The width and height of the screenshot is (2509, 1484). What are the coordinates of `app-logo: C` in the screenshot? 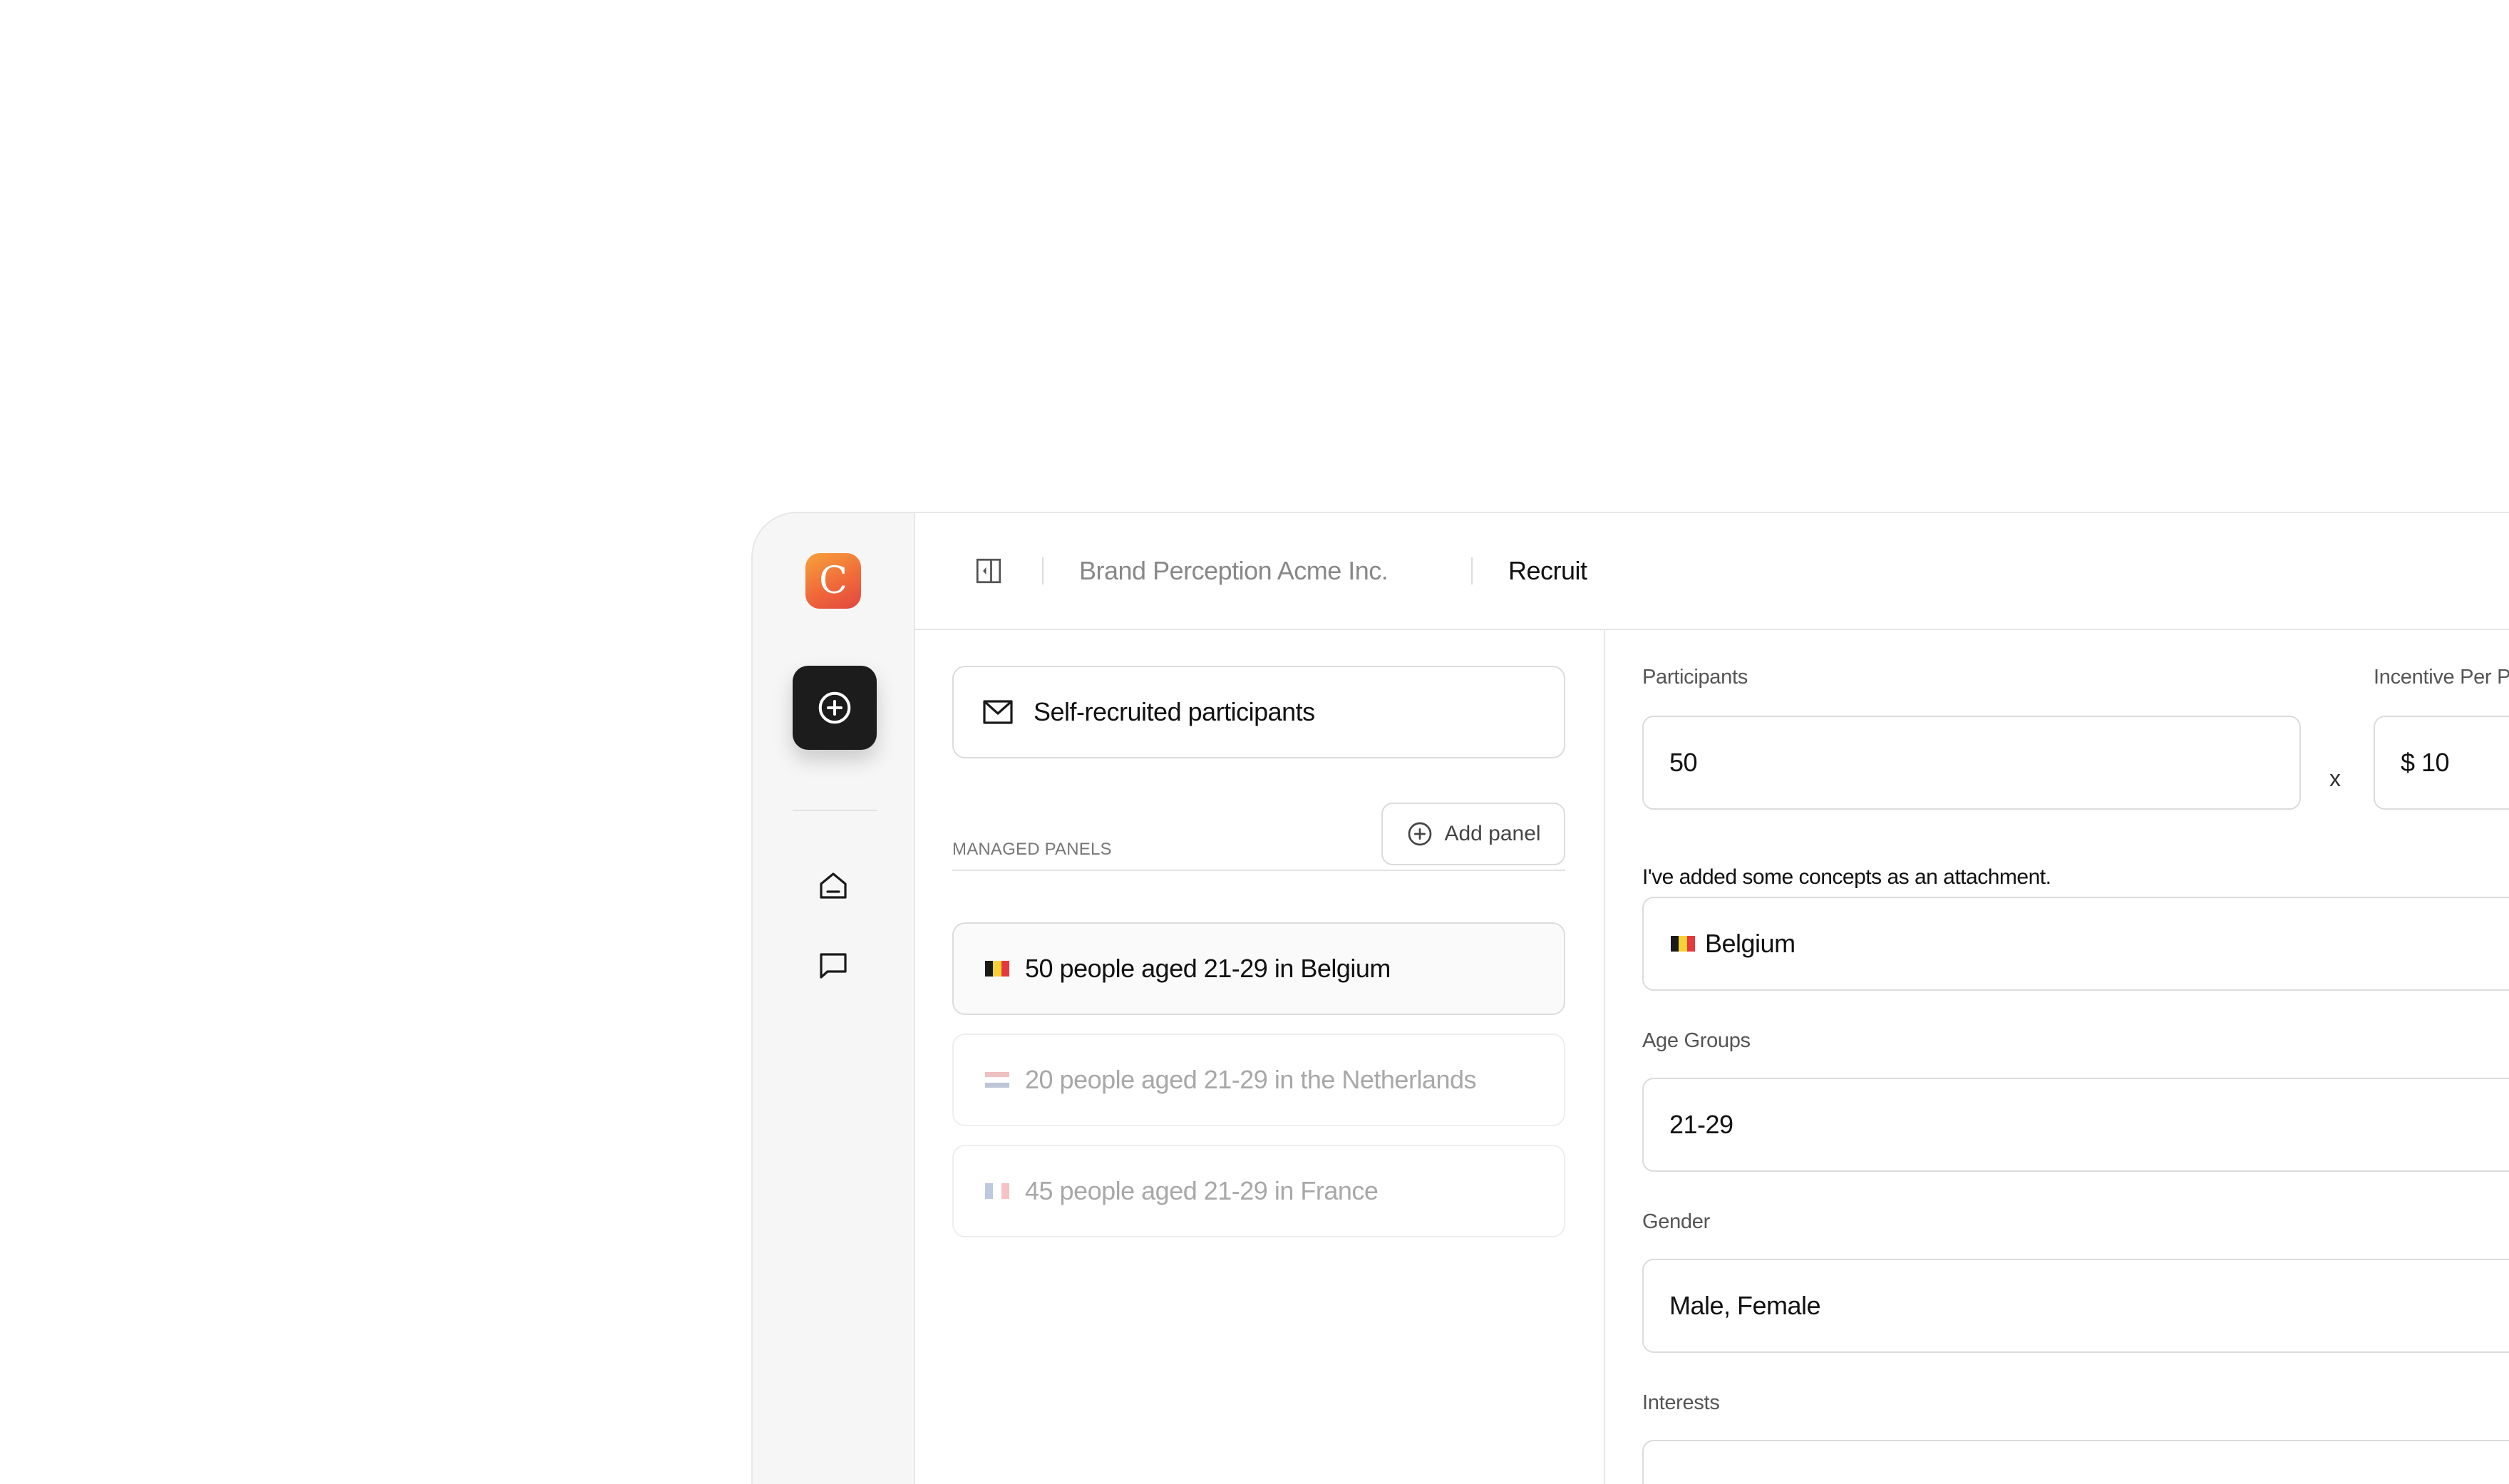 It's located at (833, 581).